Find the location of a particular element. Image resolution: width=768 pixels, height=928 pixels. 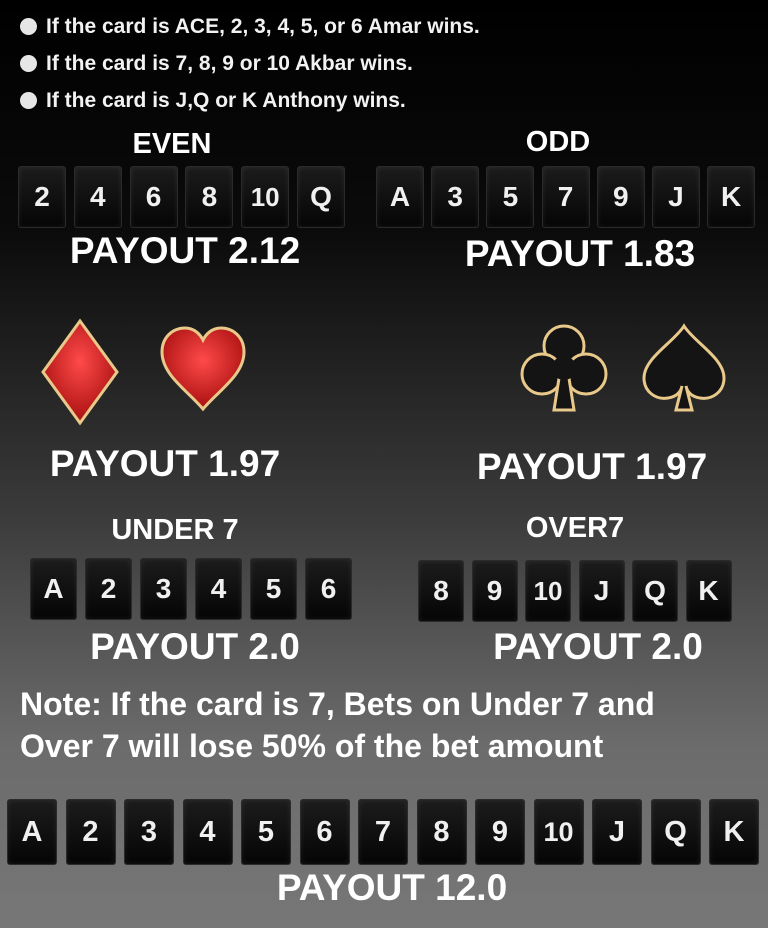

club-icon is located at coordinates (564, 368).